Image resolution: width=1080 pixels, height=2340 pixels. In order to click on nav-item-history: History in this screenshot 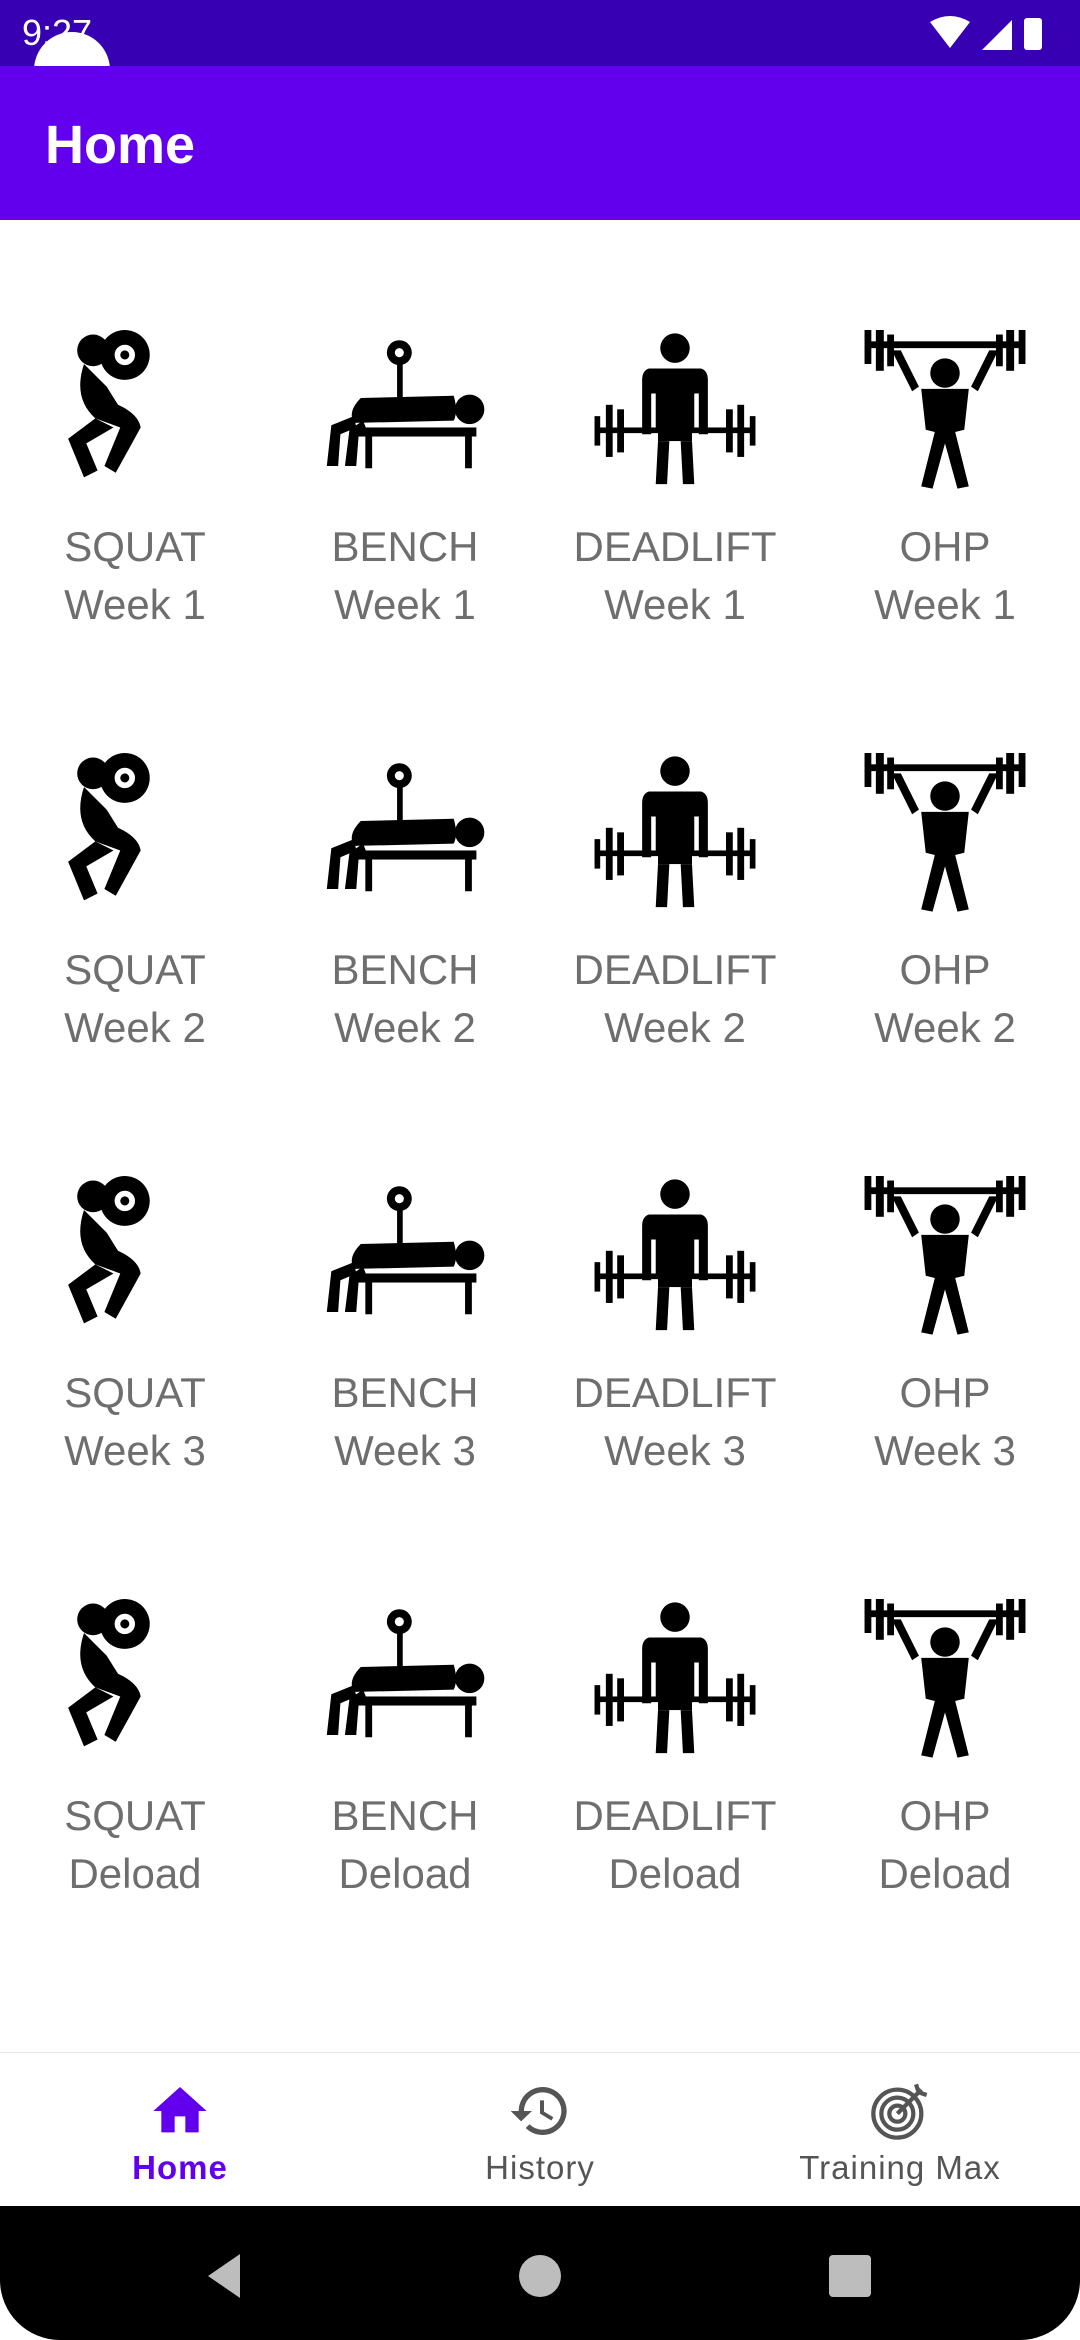, I will do `click(540, 2130)`.